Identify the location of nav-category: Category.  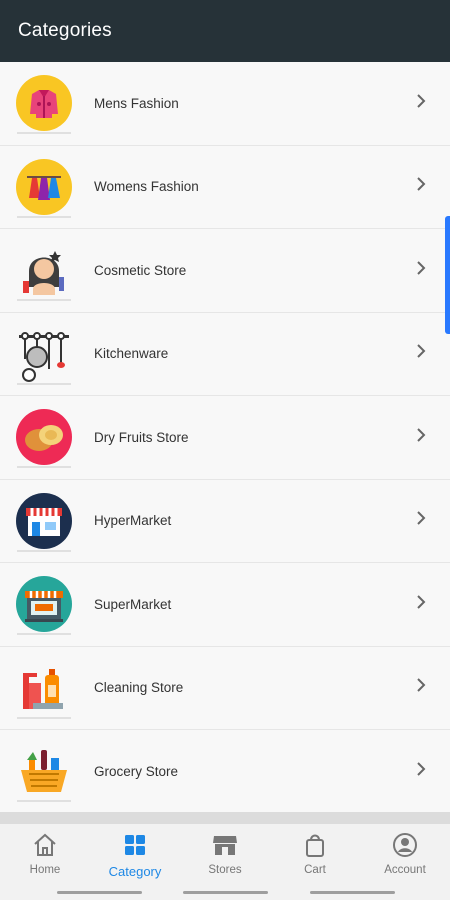
(135, 862).